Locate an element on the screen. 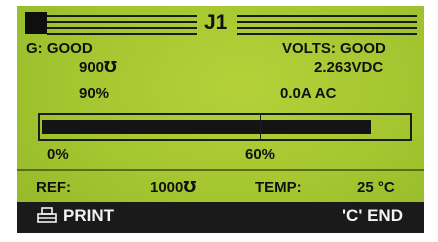 The width and height of the screenshot is (438, 242). temp-label: TEMP: is located at coordinates (278, 187).